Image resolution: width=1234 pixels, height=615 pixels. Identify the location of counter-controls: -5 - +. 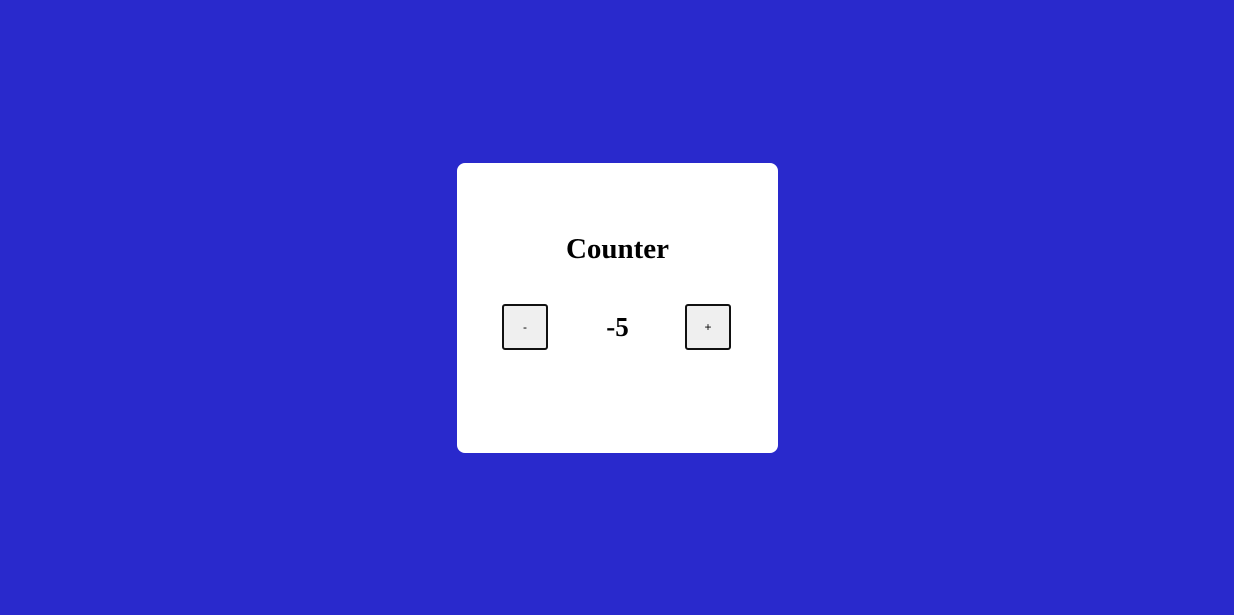
(617, 327).